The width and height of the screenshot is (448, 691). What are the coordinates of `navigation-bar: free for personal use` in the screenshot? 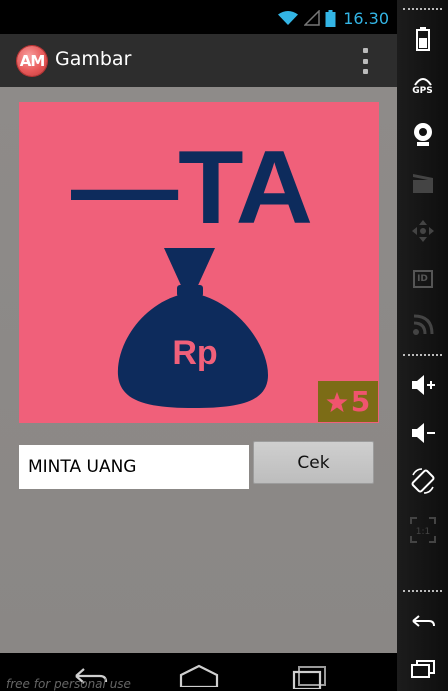 It's located at (198, 672).